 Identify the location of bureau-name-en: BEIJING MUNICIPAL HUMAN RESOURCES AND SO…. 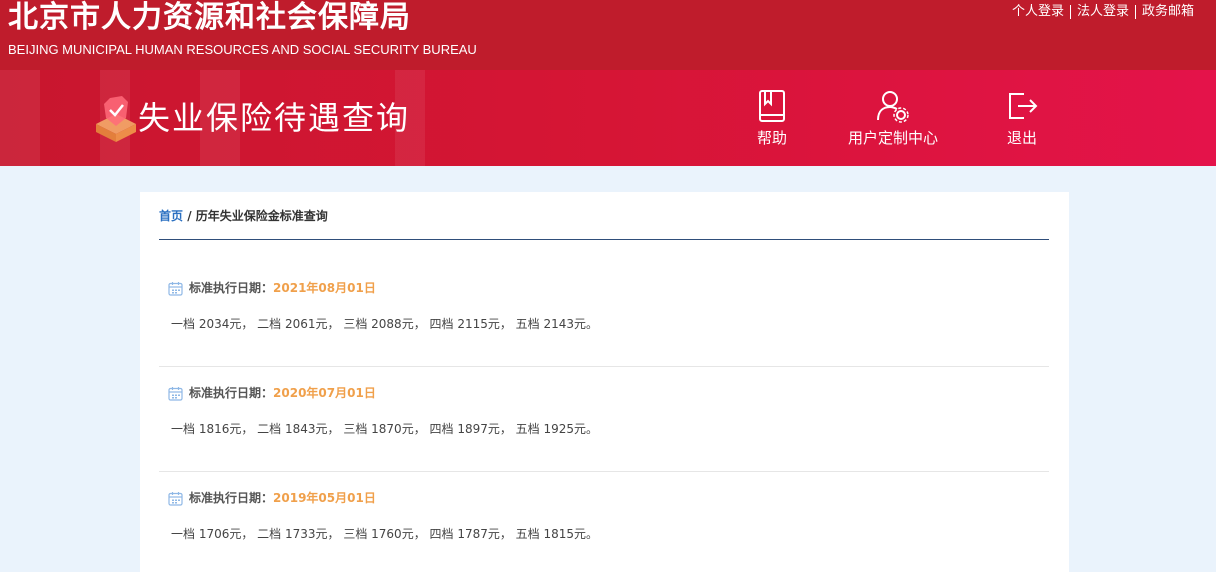
(242, 49).